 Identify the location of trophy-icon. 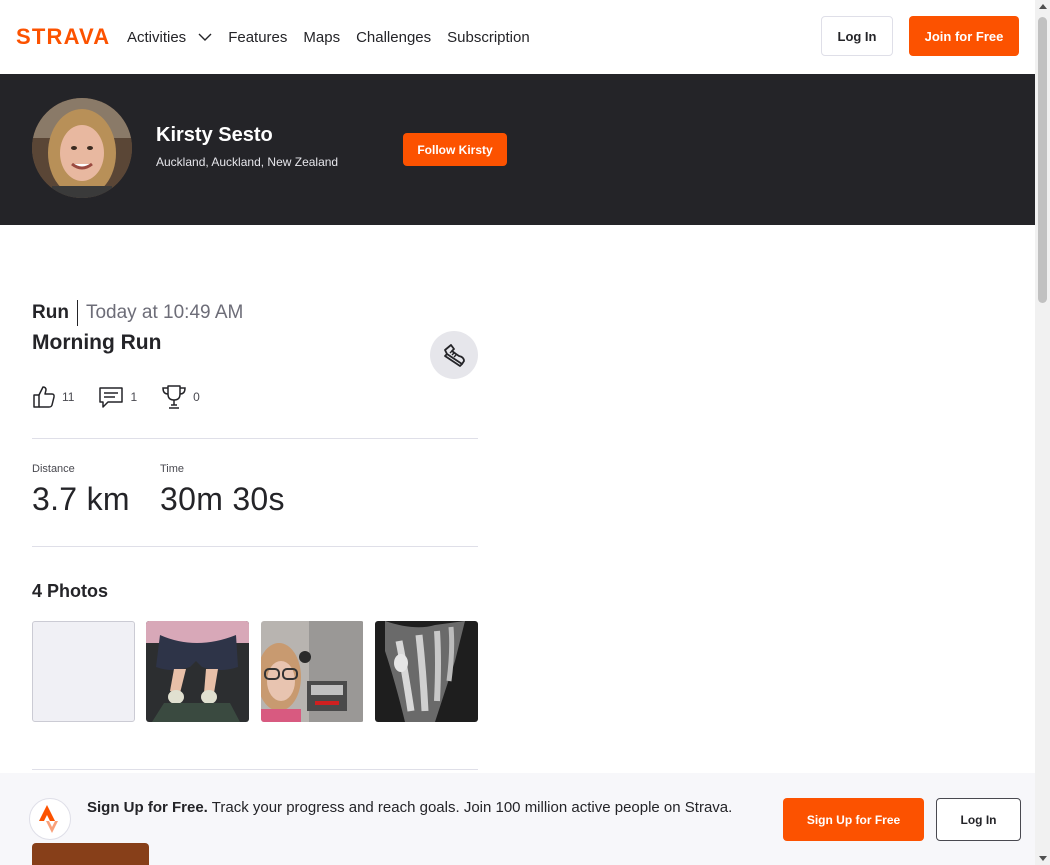
(174, 397).